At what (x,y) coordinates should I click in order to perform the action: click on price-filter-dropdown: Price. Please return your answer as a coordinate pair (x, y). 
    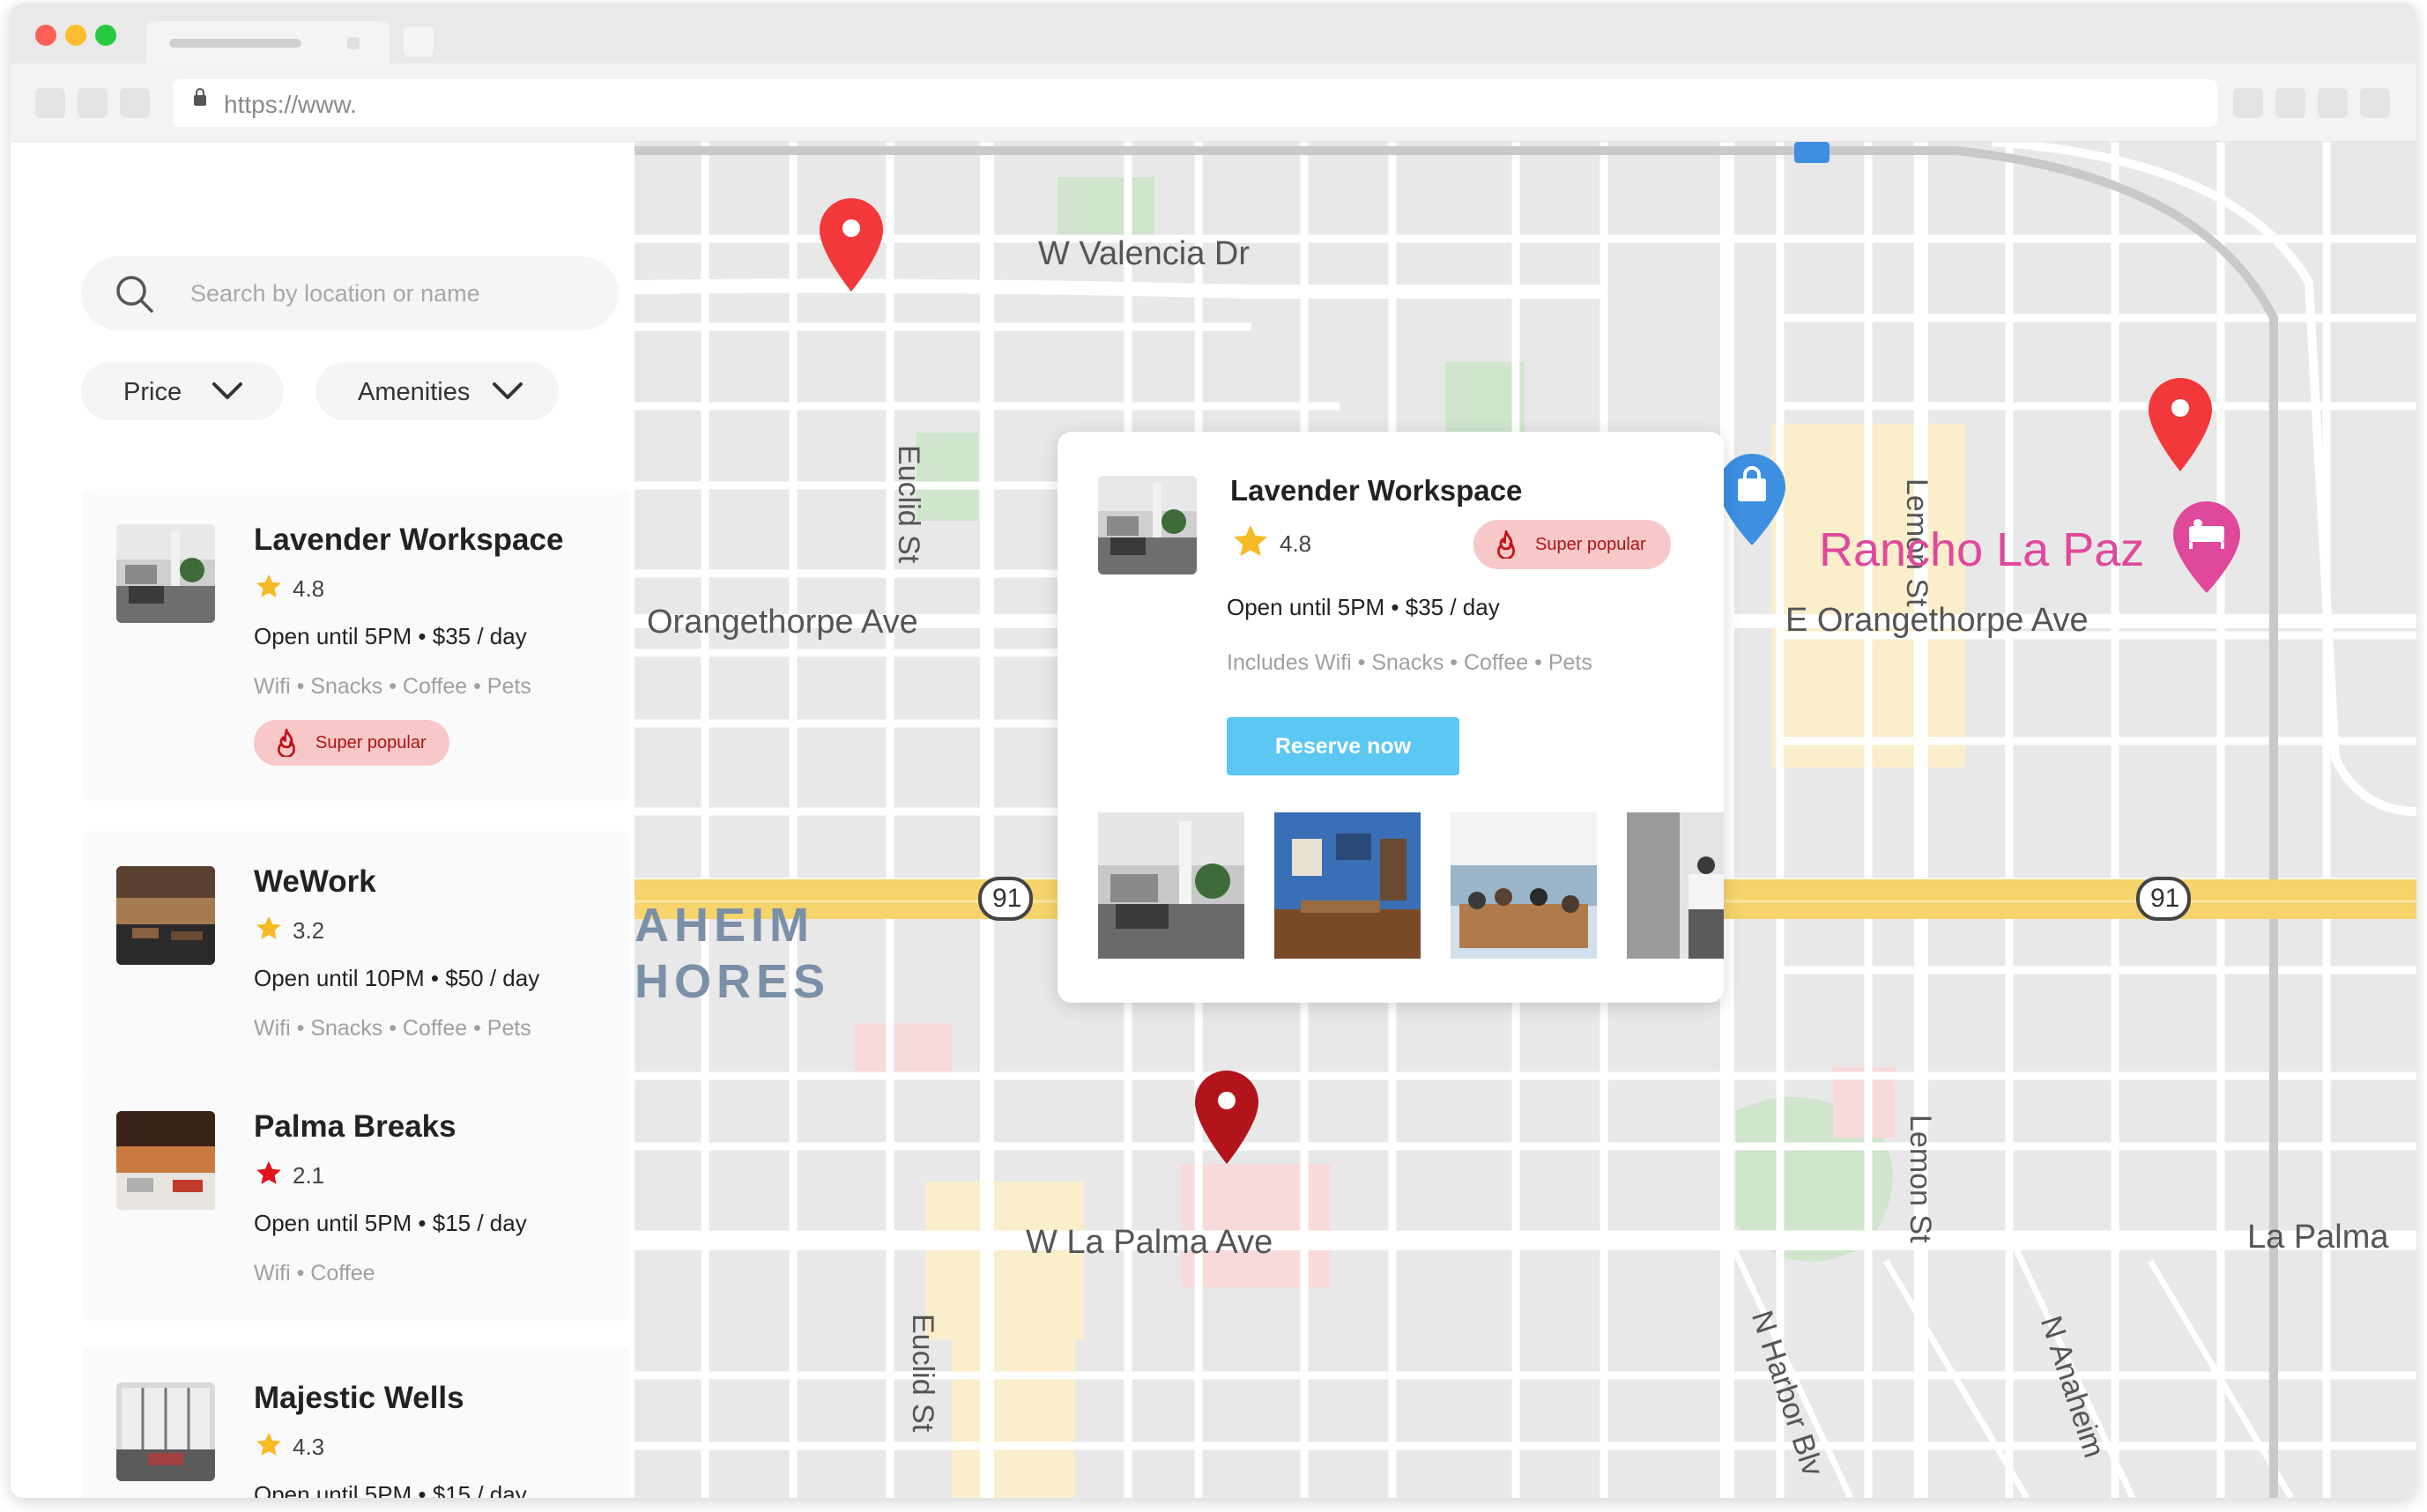
    Looking at the image, I should click on (182, 391).